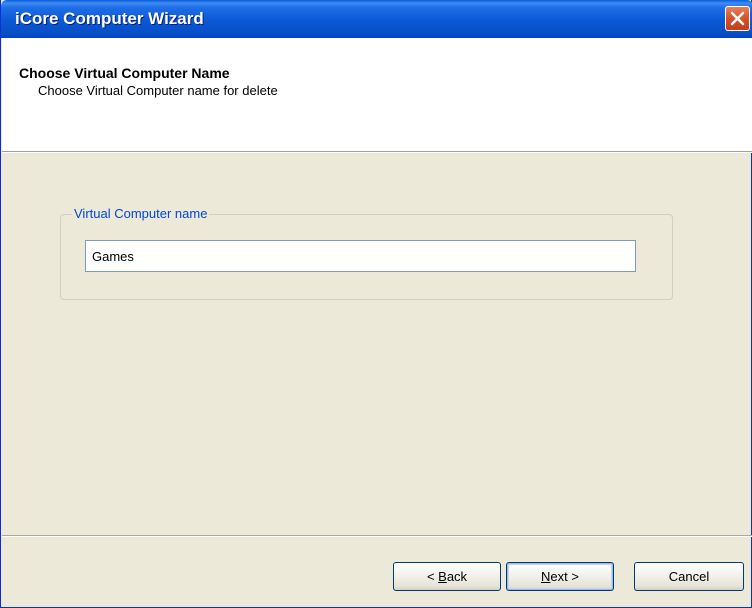 This screenshot has width=752, height=608. I want to click on close-icon, so click(737, 18).